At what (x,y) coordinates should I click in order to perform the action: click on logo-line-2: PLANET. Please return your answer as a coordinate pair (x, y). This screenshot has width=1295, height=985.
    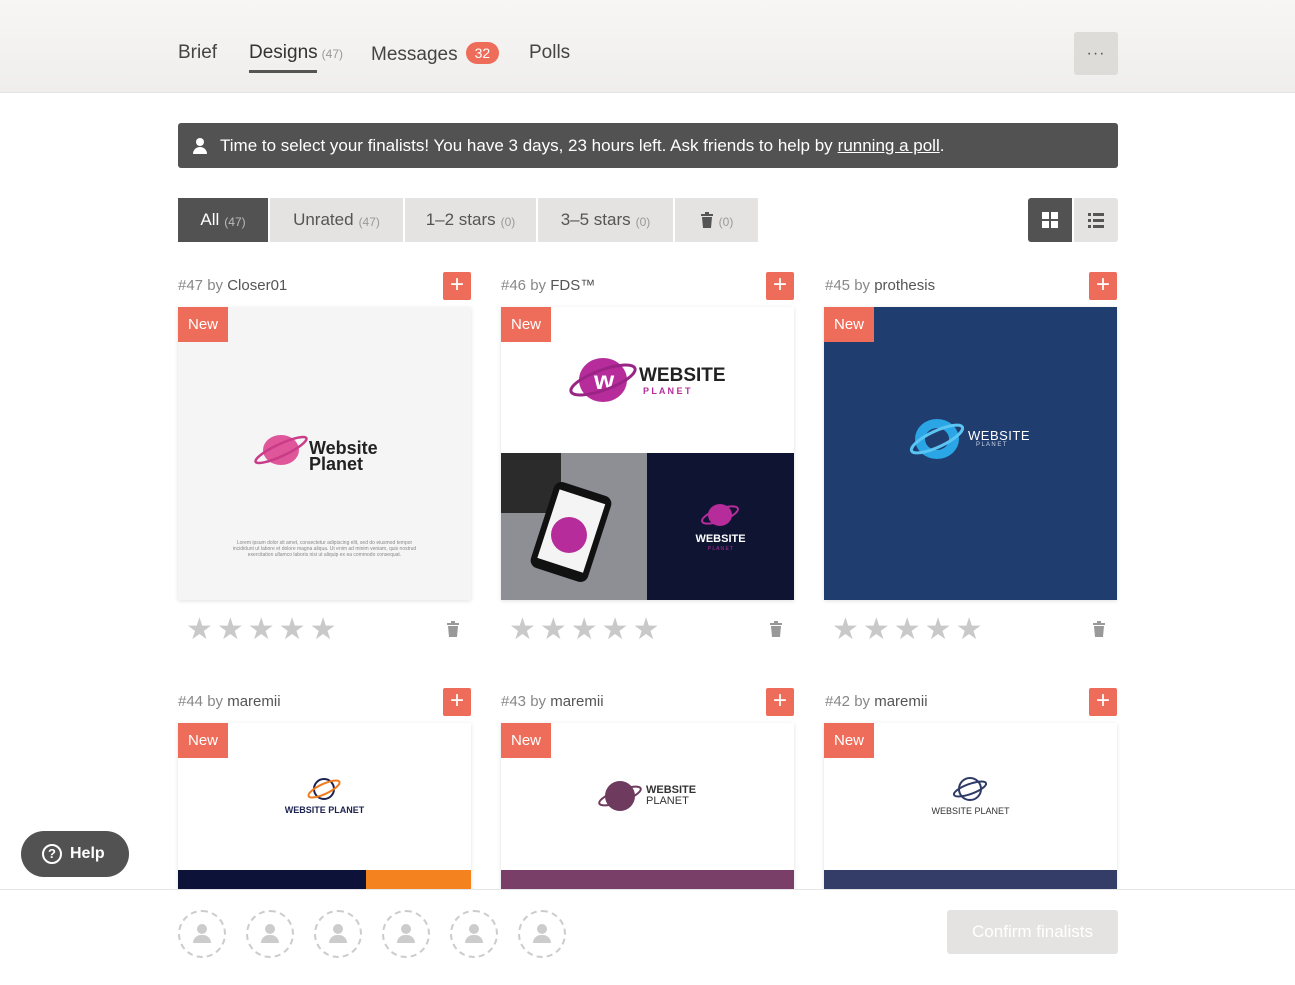
    Looking at the image, I should click on (667, 801).